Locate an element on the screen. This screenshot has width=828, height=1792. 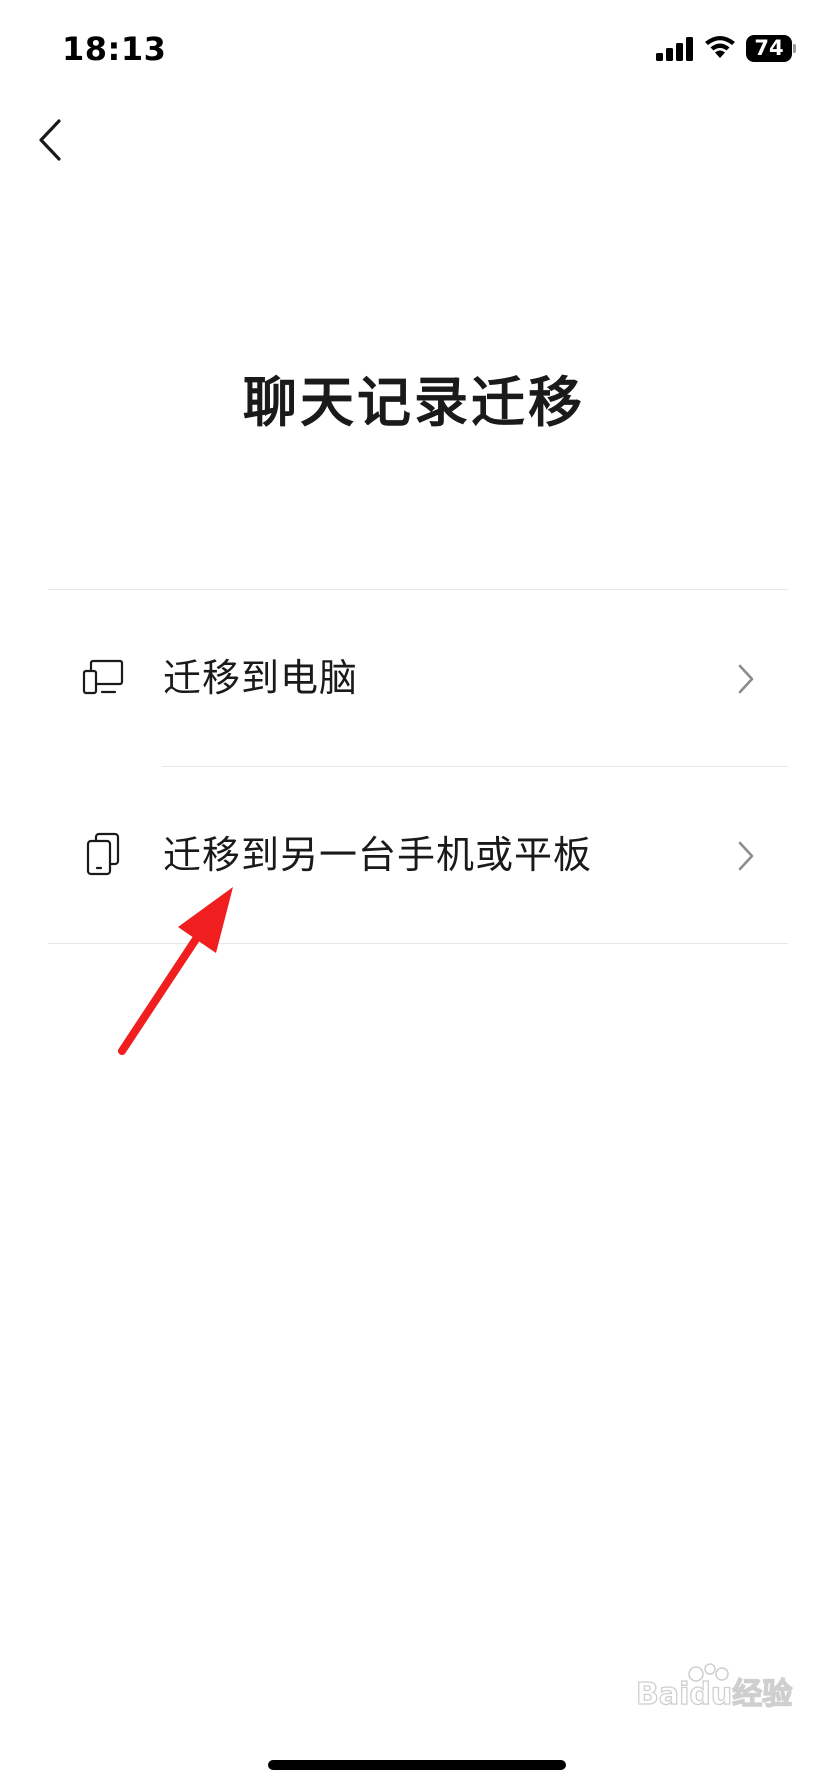
battery-icon: 74 is located at coordinates (771, 48).